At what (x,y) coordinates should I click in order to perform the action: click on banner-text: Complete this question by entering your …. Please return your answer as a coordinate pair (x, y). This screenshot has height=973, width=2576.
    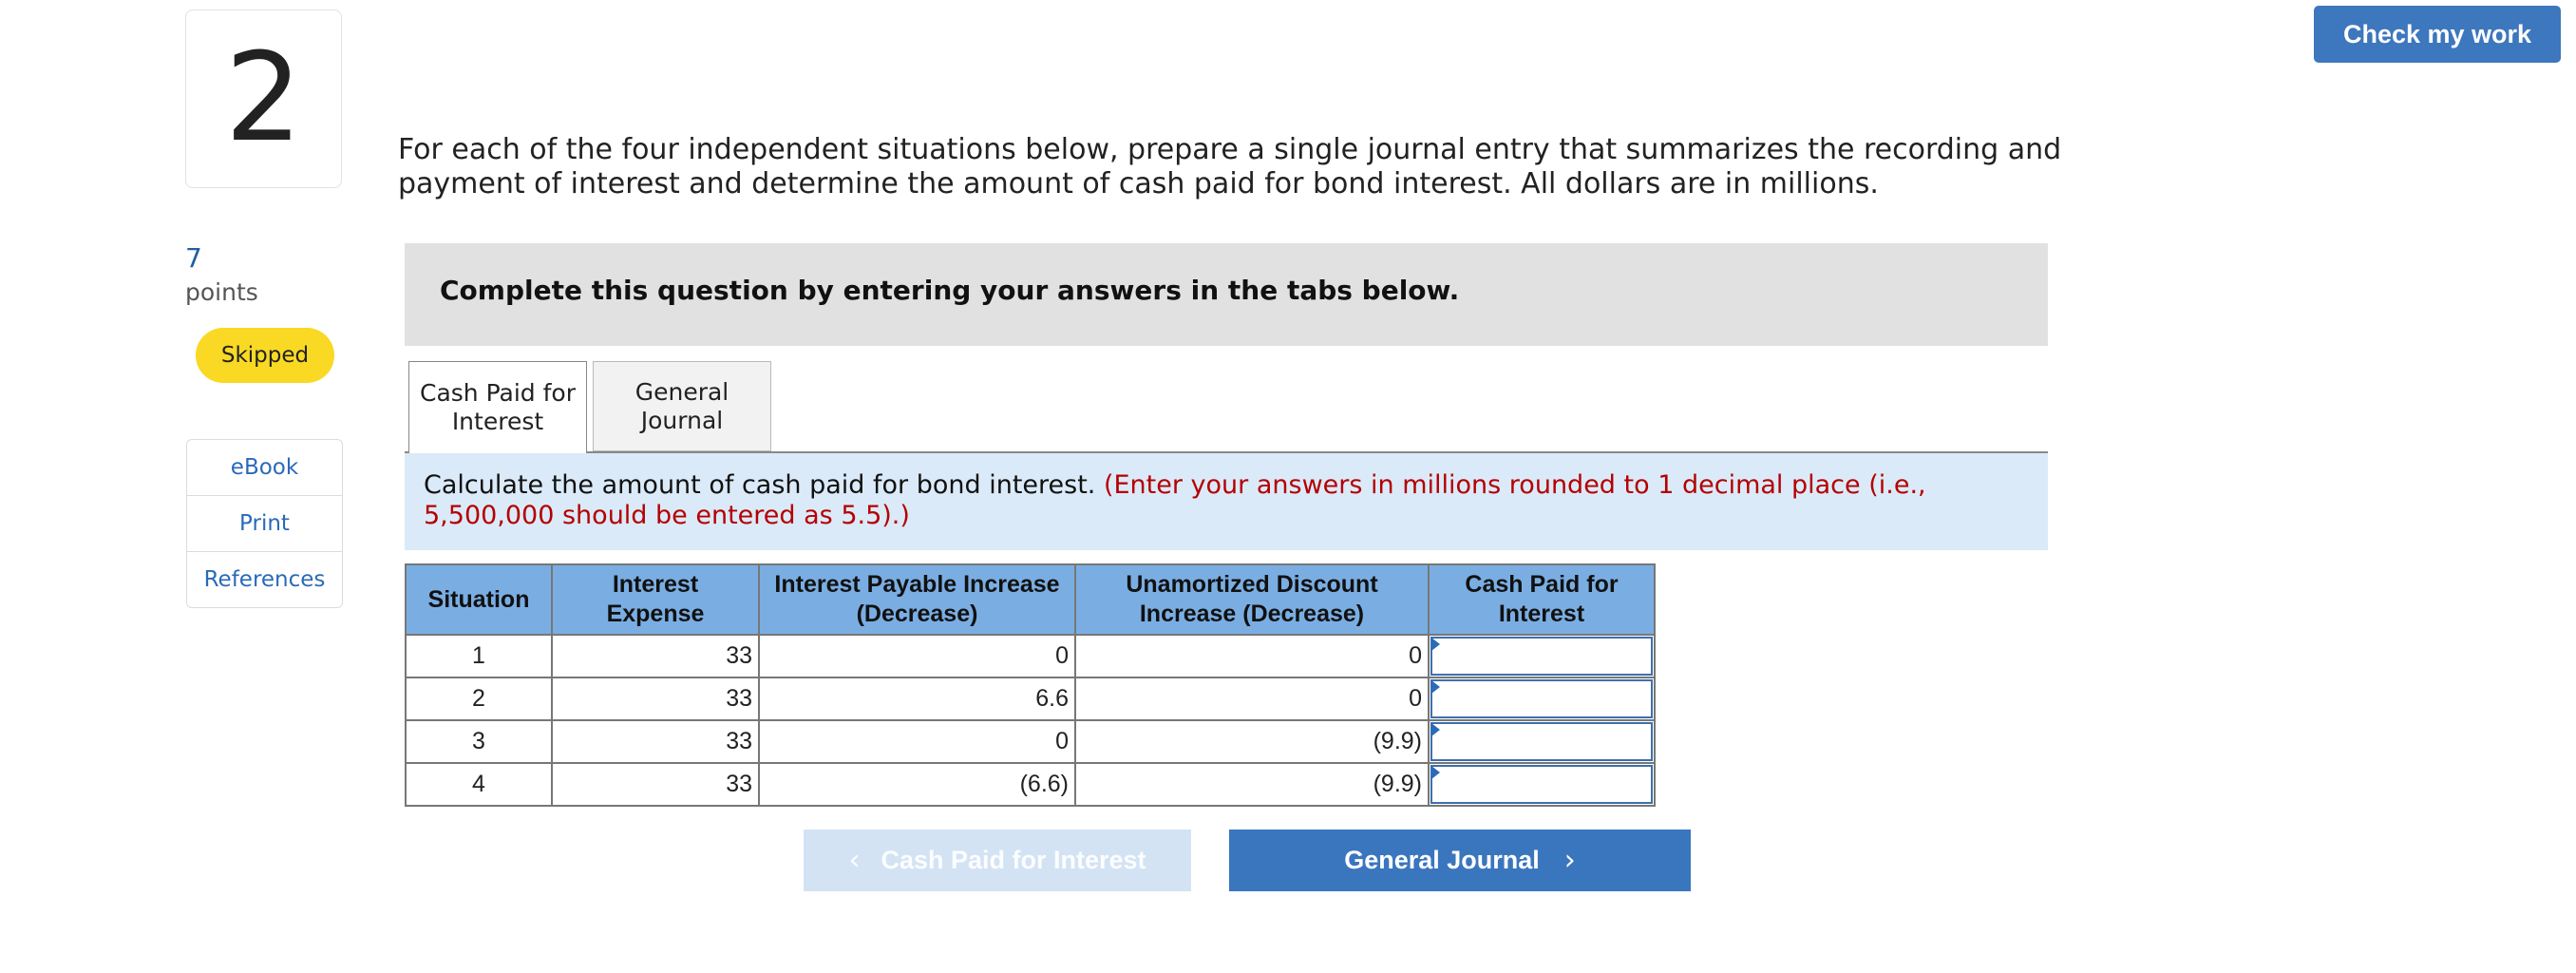
    Looking at the image, I should click on (950, 290).